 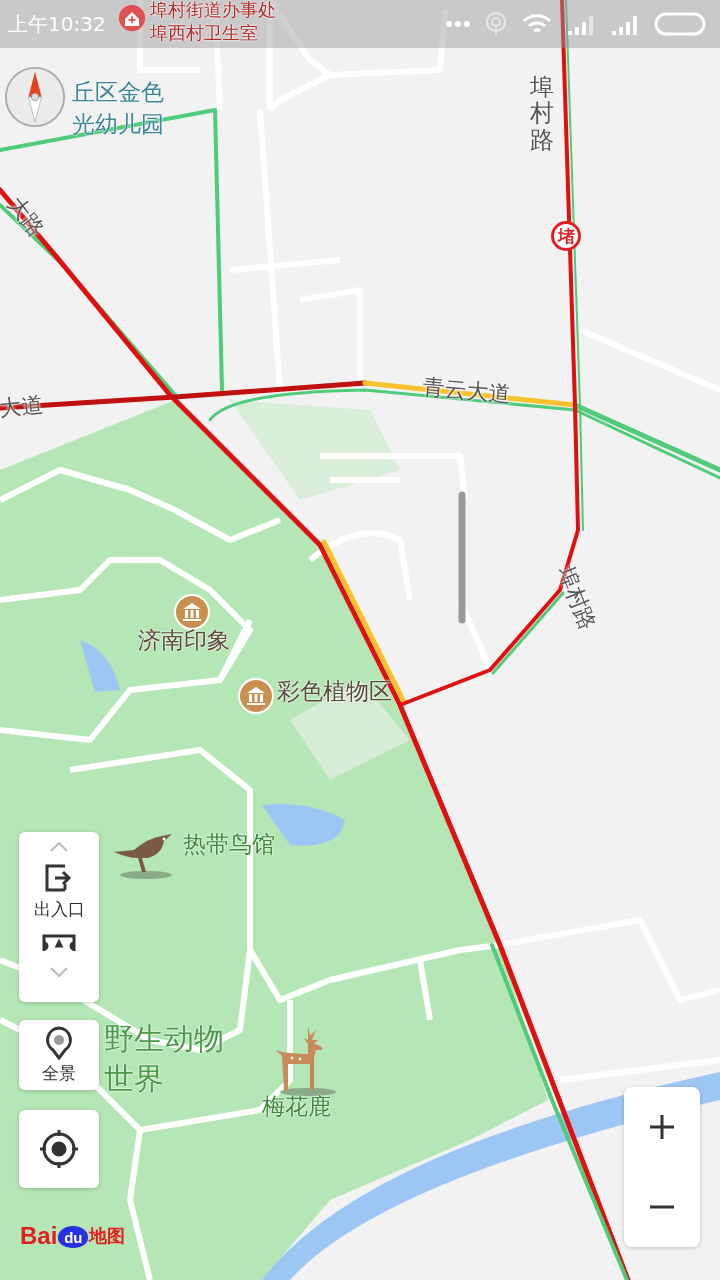 I want to click on chevron-up-icon, so click(x=59, y=847).